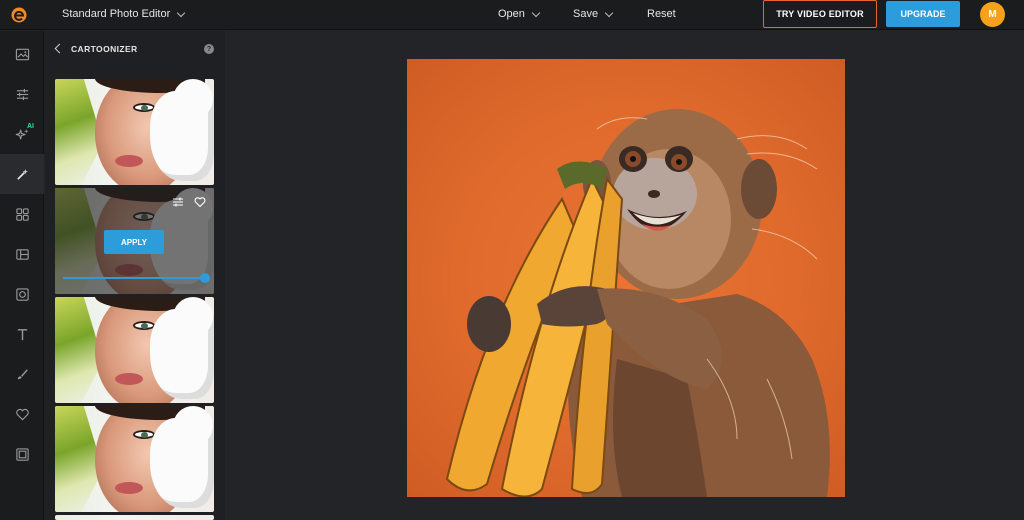 Image resolution: width=1024 pixels, height=520 pixels. I want to click on brush-icon, so click(22, 373).